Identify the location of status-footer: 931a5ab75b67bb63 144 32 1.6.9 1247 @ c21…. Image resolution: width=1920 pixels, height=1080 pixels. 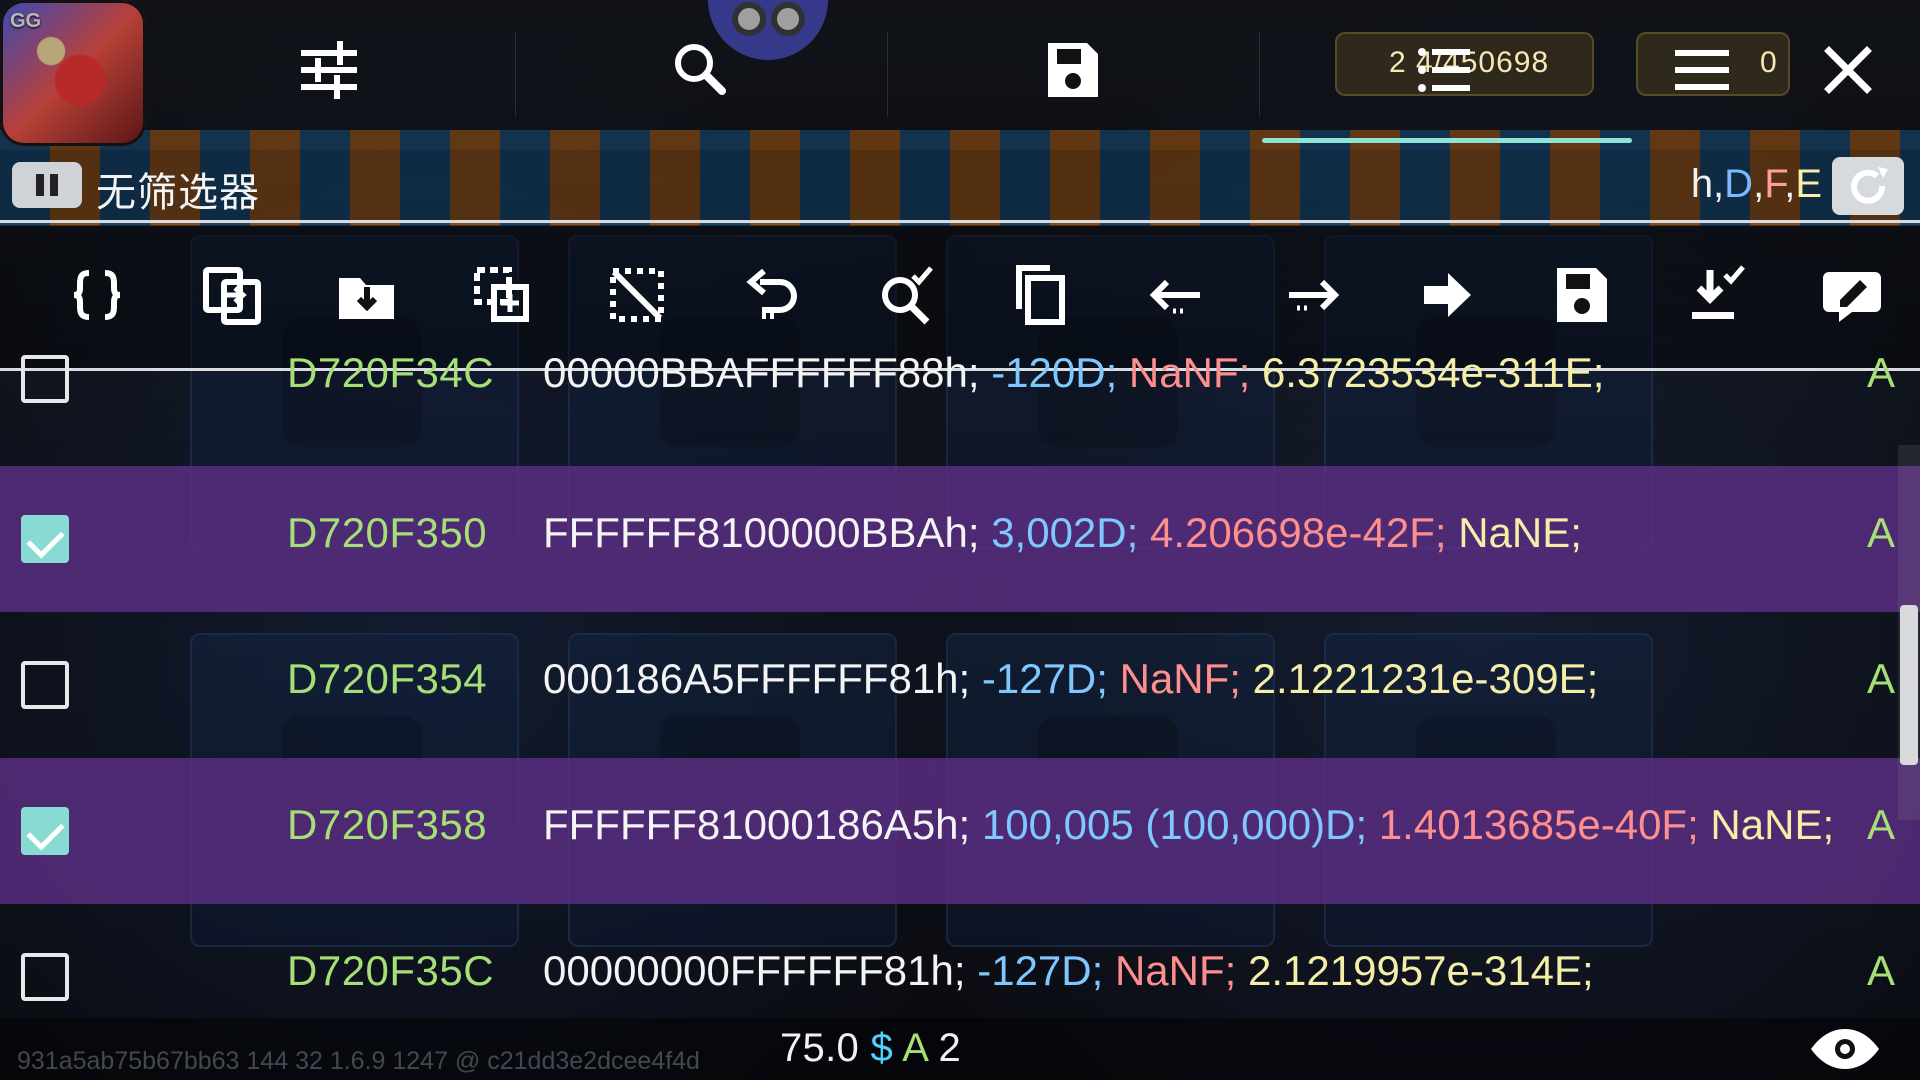
(960, 1049).